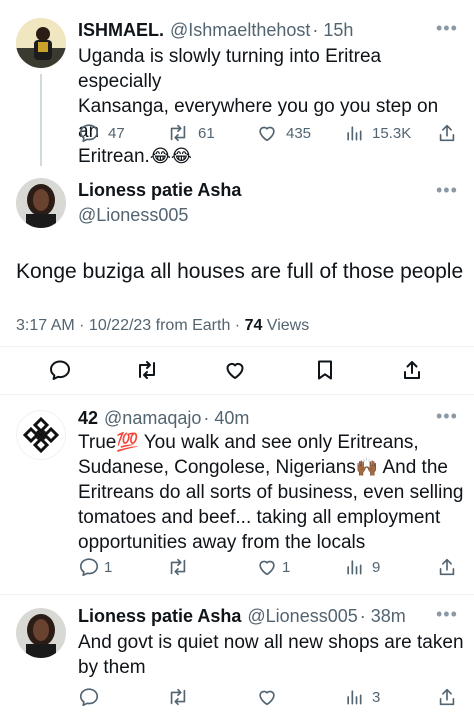 The height and width of the screenshot is (725, 474). I want to click on views-label: Views, so click(286, 325).